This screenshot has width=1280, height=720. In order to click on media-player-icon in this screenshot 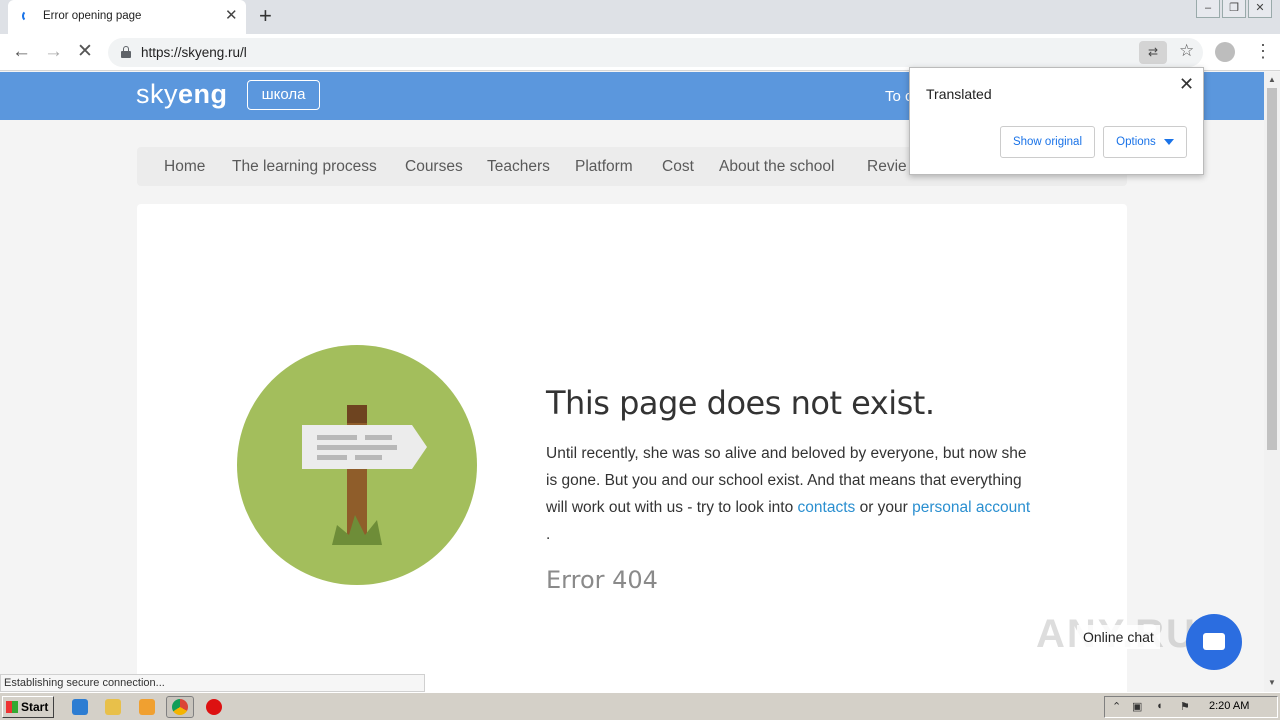, I will do `click(147, 707)`.